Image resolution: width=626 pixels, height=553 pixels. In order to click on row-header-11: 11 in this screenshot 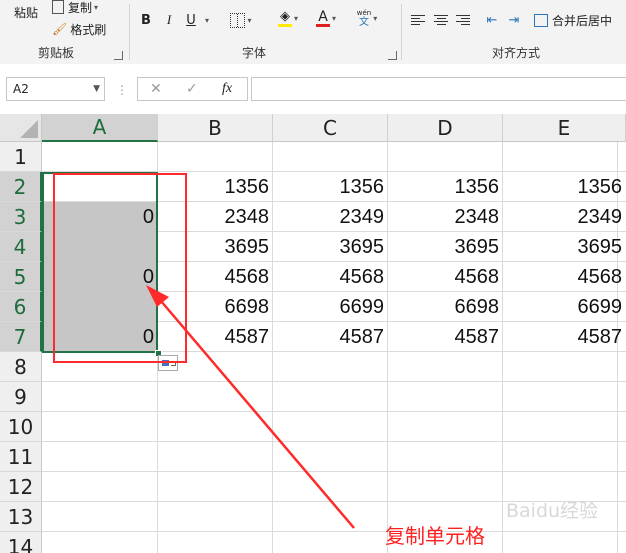, I will do `click(21, 457)`.